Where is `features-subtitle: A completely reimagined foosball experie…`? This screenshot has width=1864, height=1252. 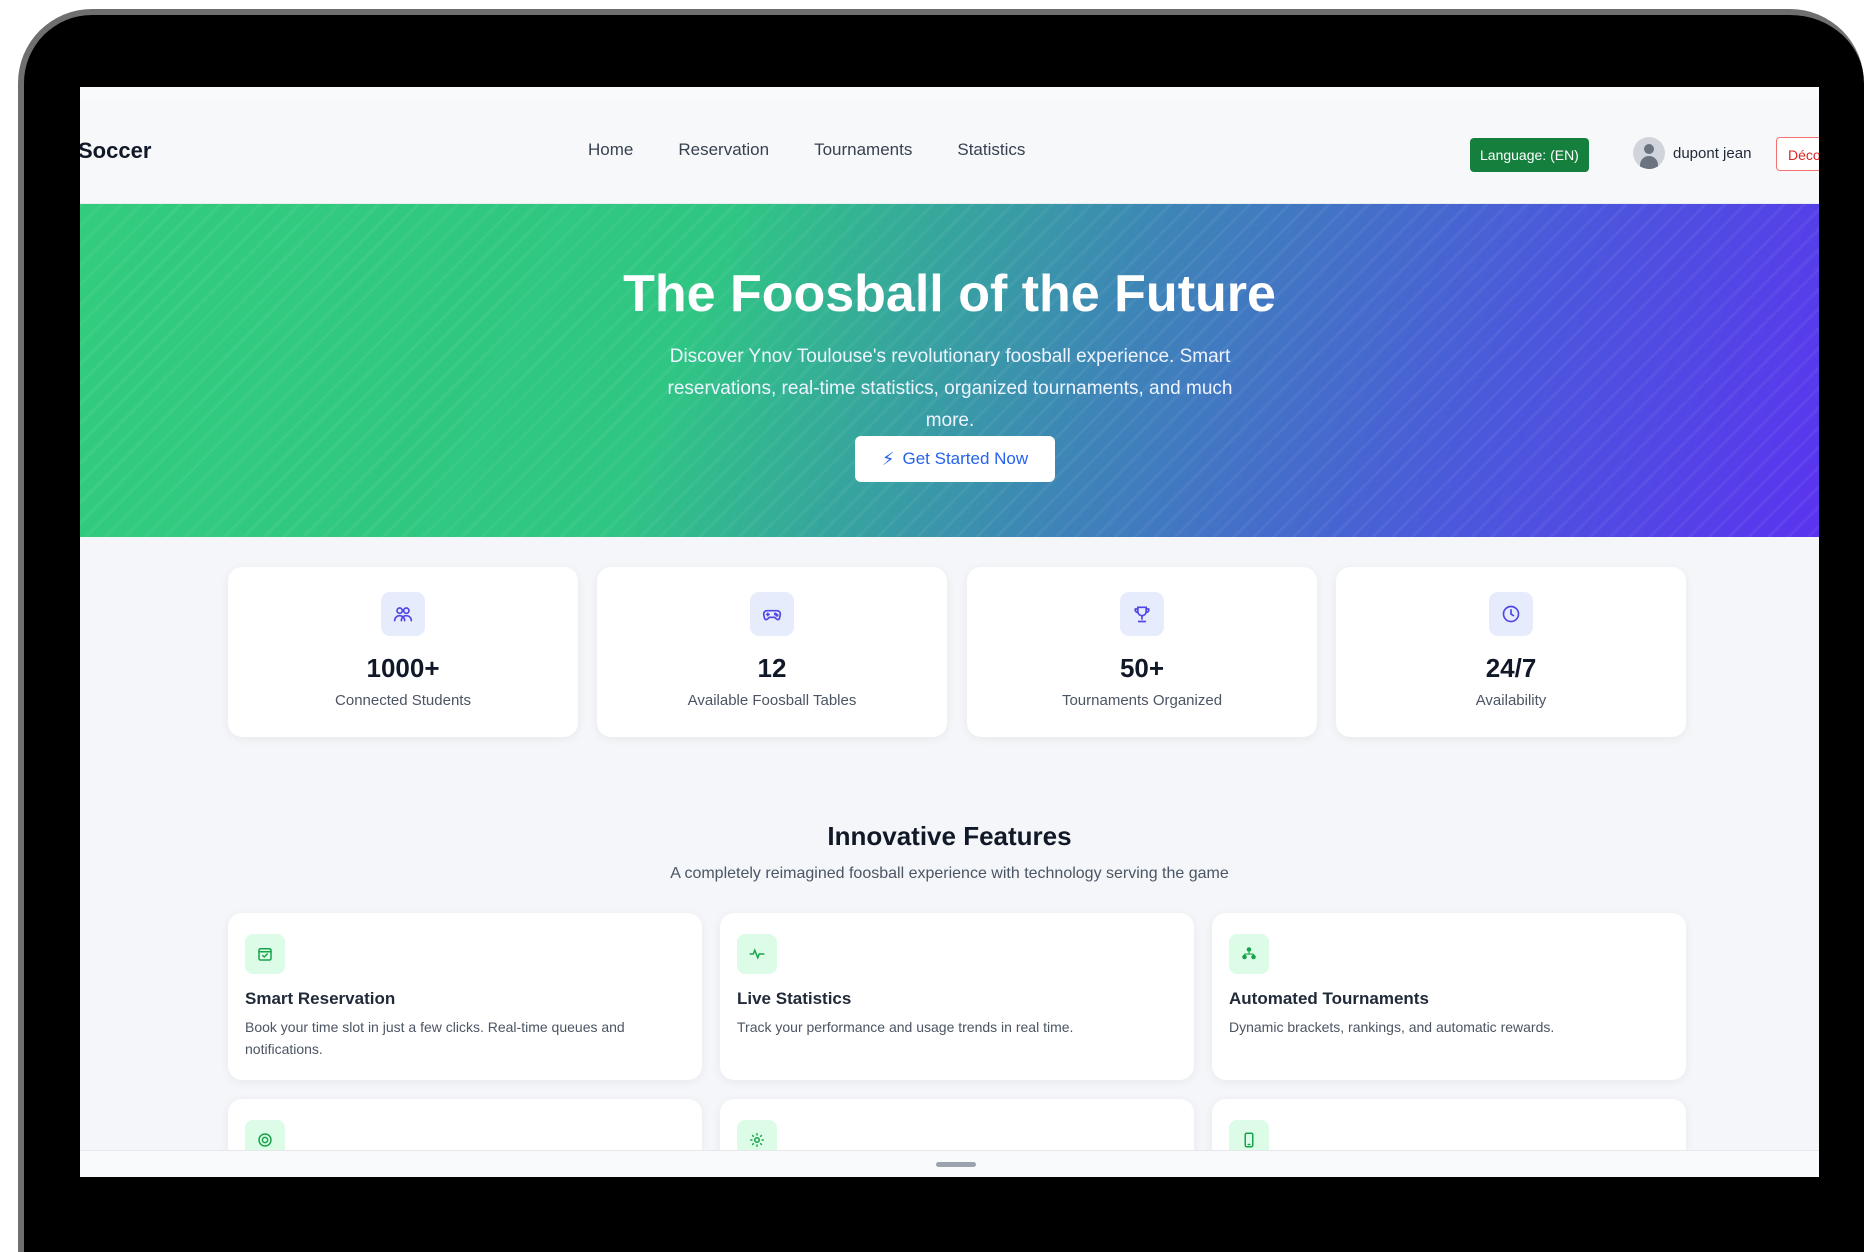
features-subtitle: A completely reimagined foosball experie… is located at coordinates (949, 873).